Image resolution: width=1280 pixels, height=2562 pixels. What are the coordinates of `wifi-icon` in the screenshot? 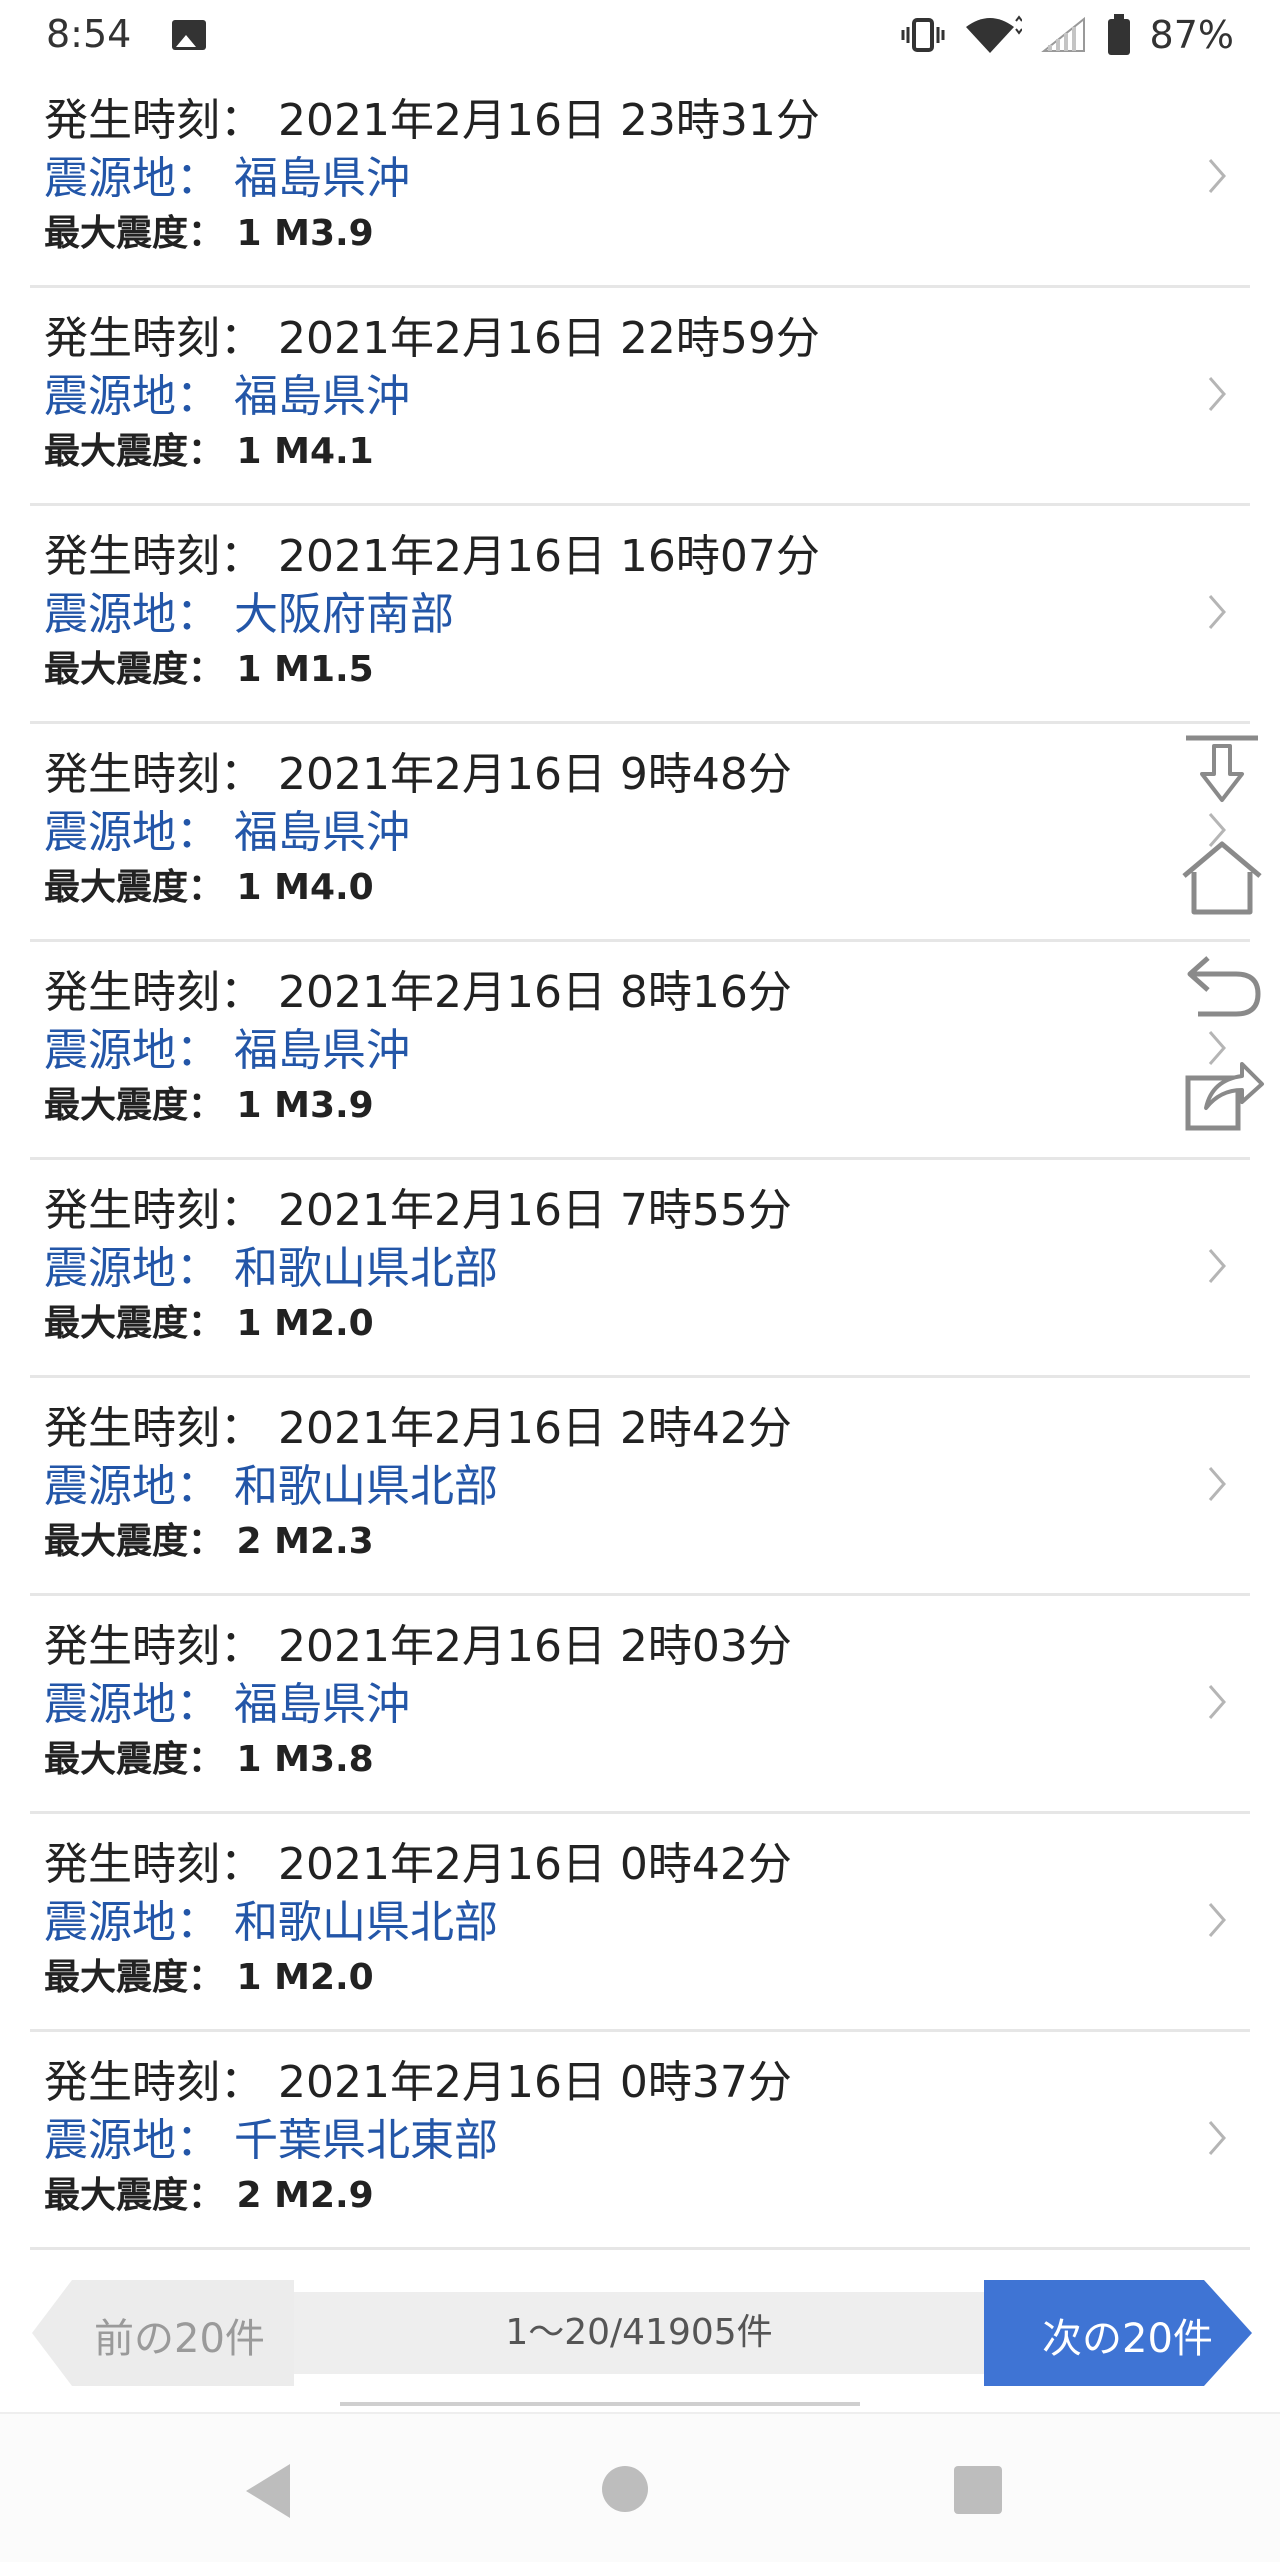 It's located at (993, 34).